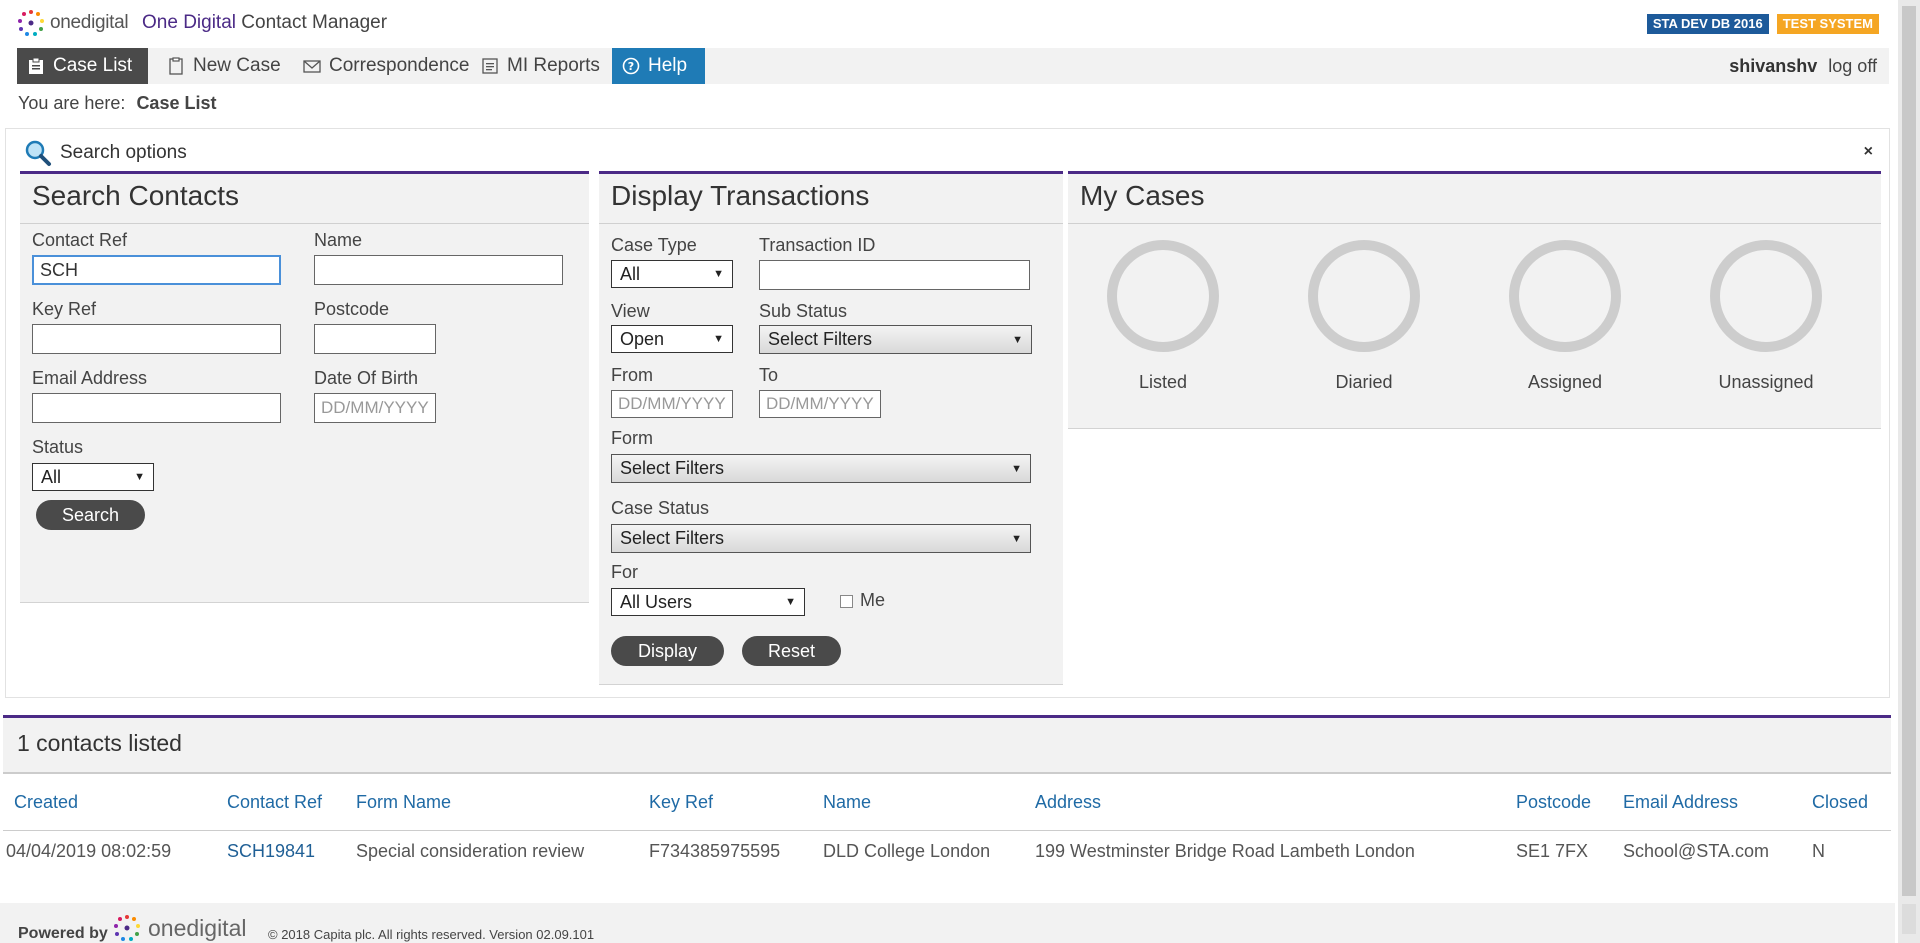 This screenshot has width=1920, height=943. I want to click on cell-postcode: SE1 7FX, so click(1552, 851).